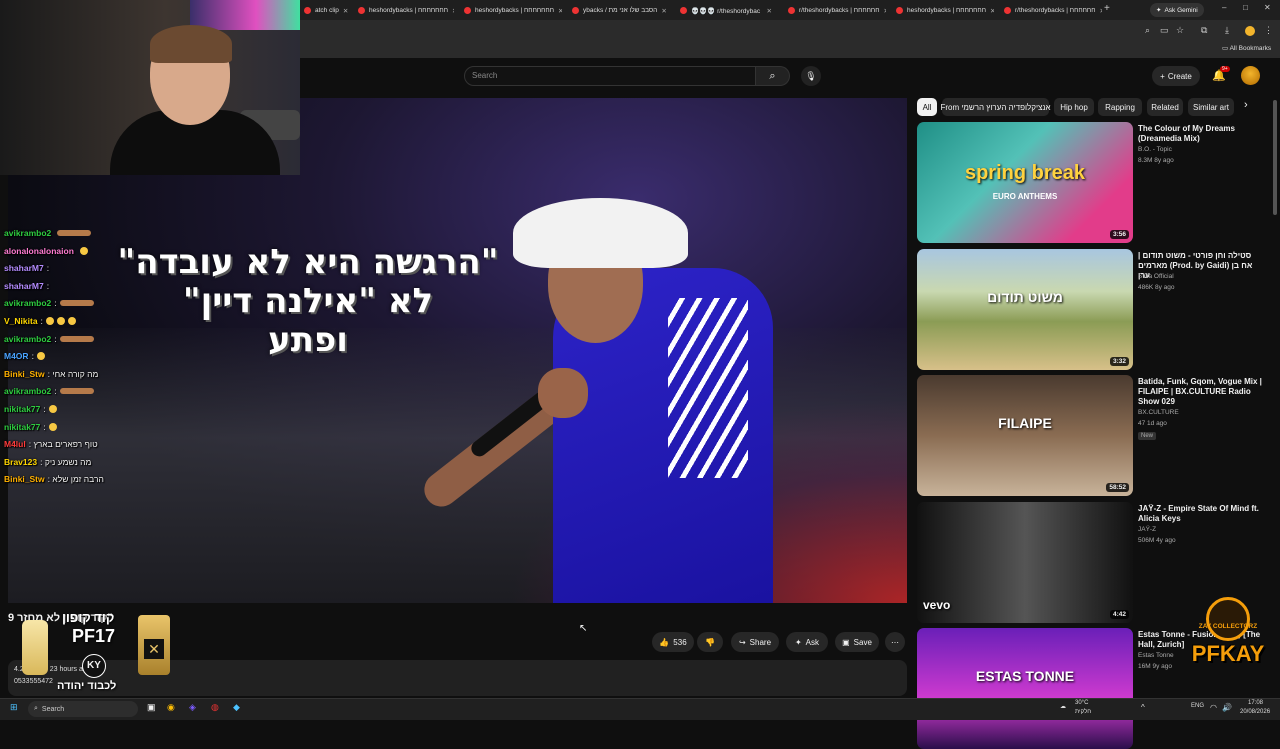 The height and width of the screenshot is (749, 1280). Describe the element at coordinates (171, 707) in the screenshot. I see `chrome-icon: ◉` at that location.